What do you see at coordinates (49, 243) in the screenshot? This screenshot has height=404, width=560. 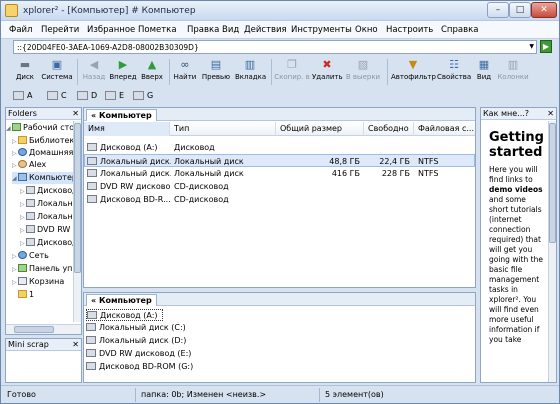 I see `tree-item-drive-g: ▷ Дисковод` at bounding box center [49, 243].